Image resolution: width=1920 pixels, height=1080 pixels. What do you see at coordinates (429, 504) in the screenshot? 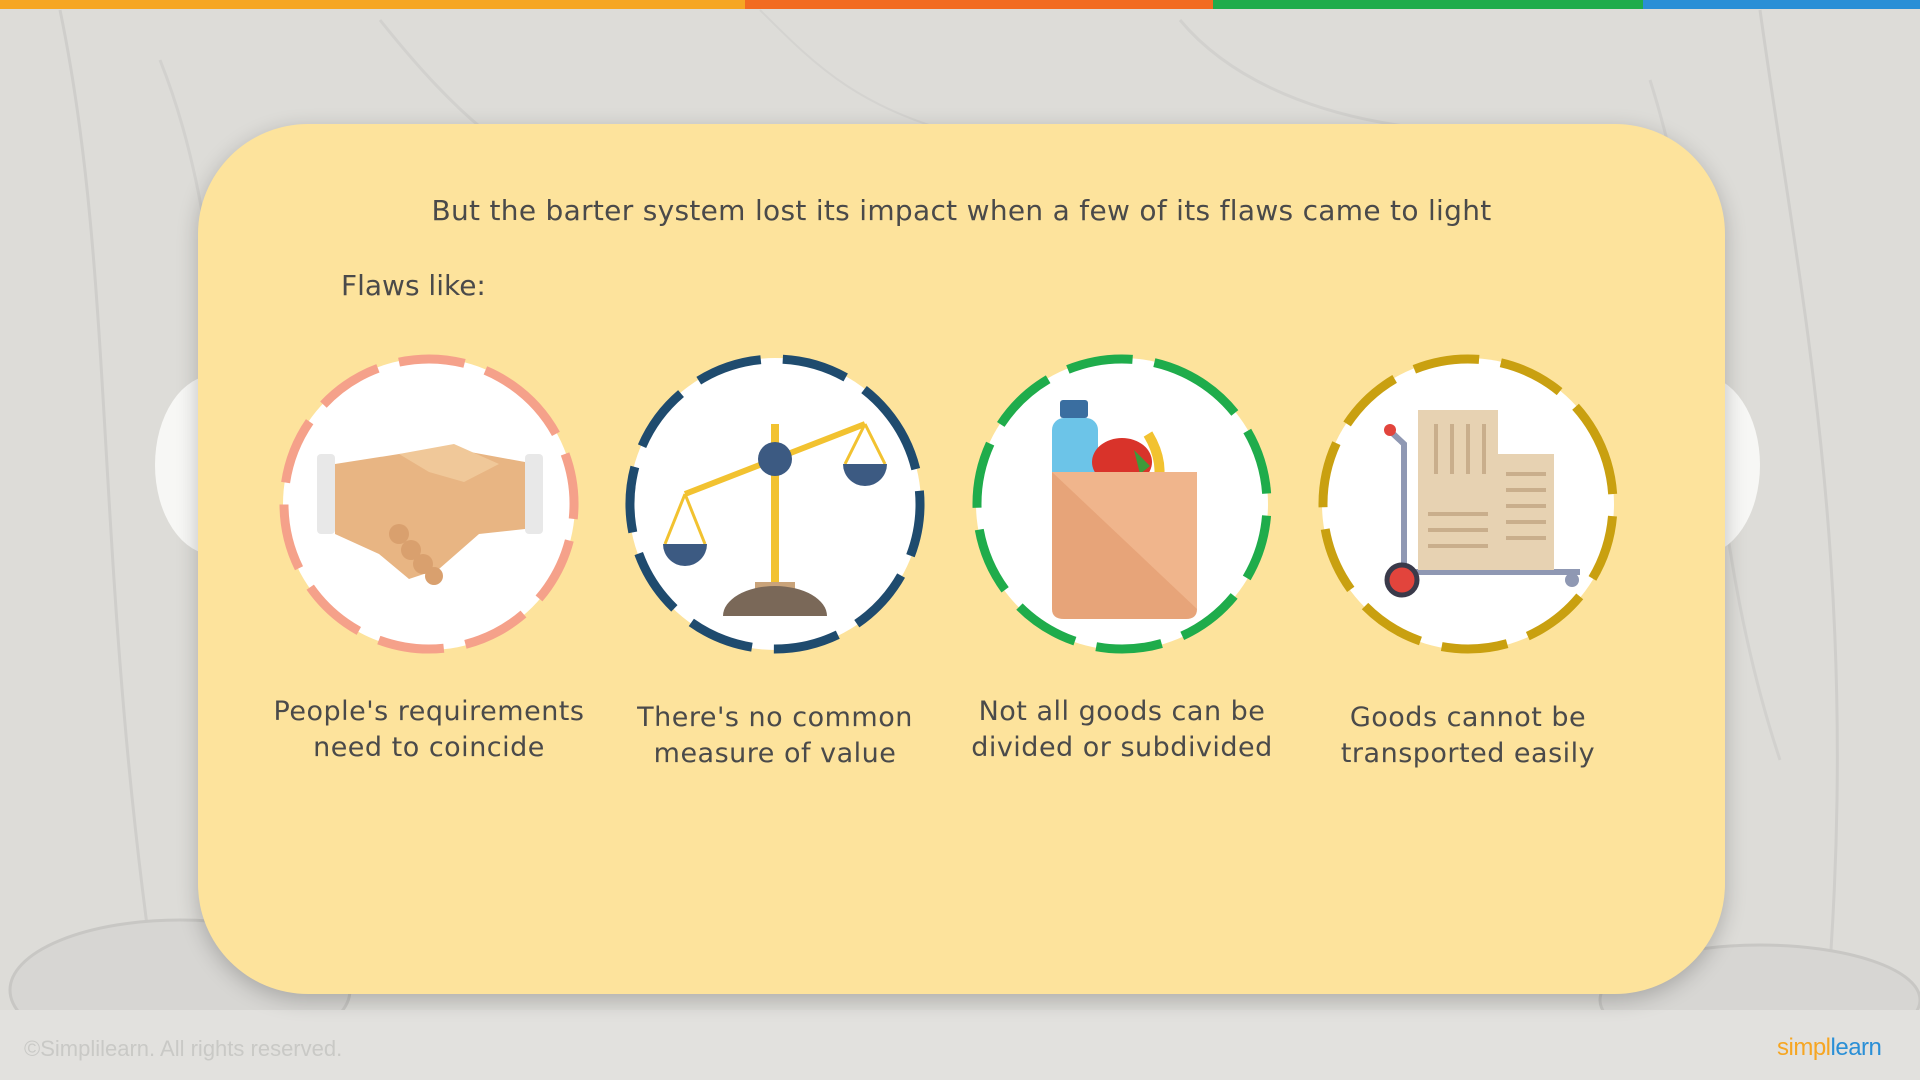
I see `handshake-icon` at bounding box center [429, 504].